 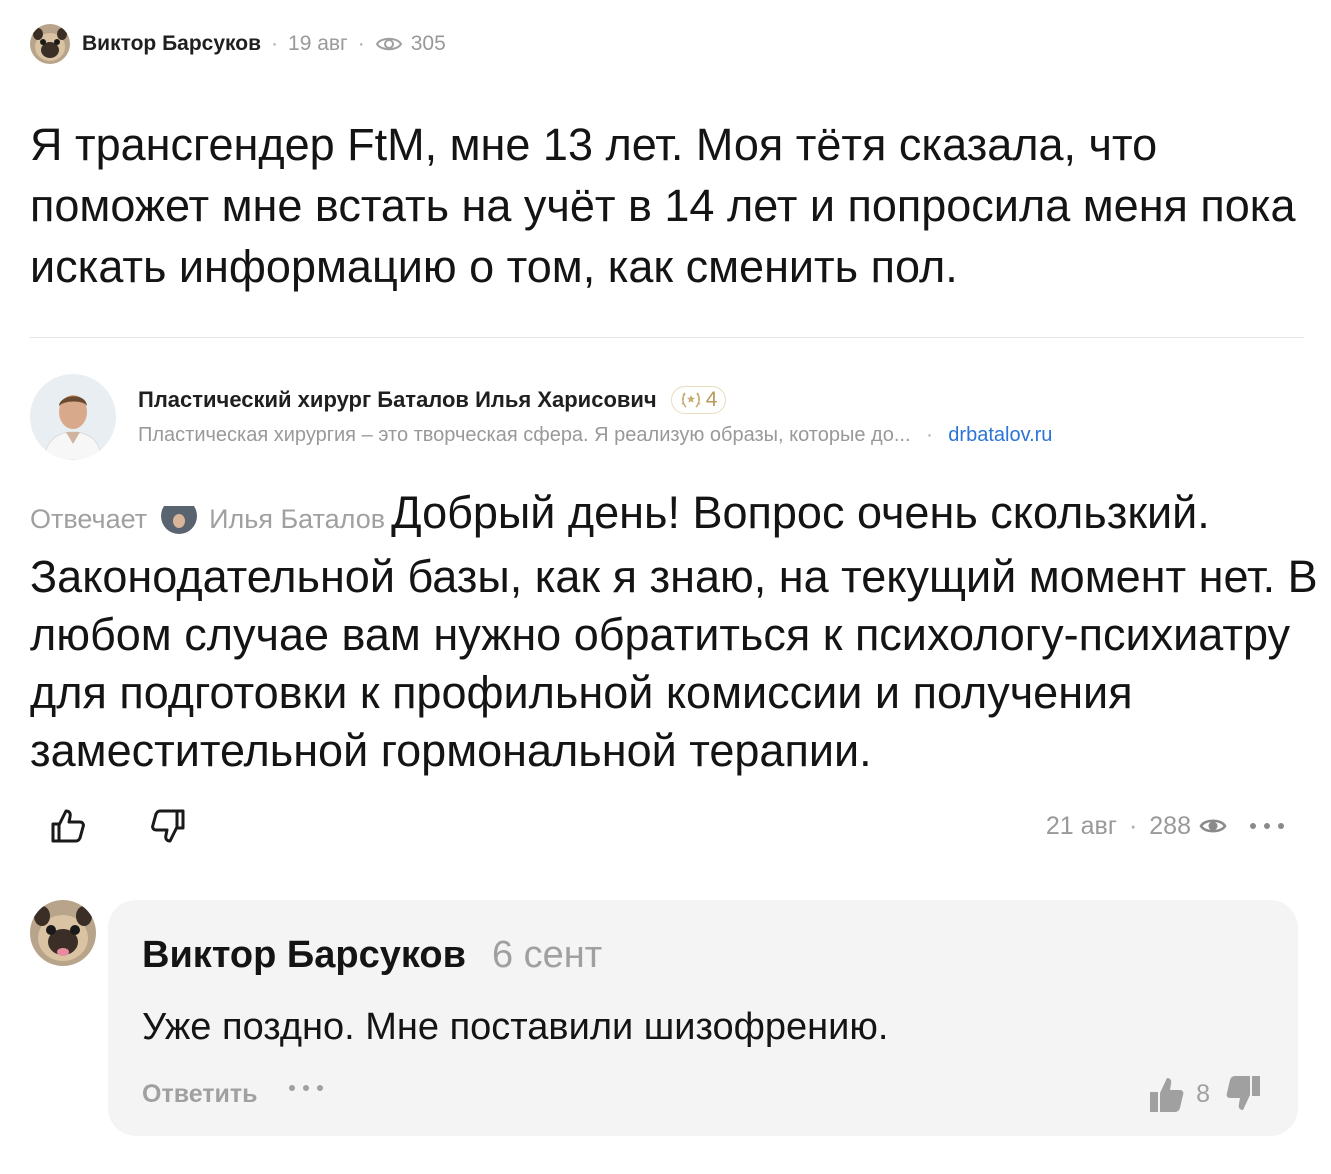 I want to click on question-meta: Виктор Барсуков · 19 авг · 305, so click(x=238, y=44).